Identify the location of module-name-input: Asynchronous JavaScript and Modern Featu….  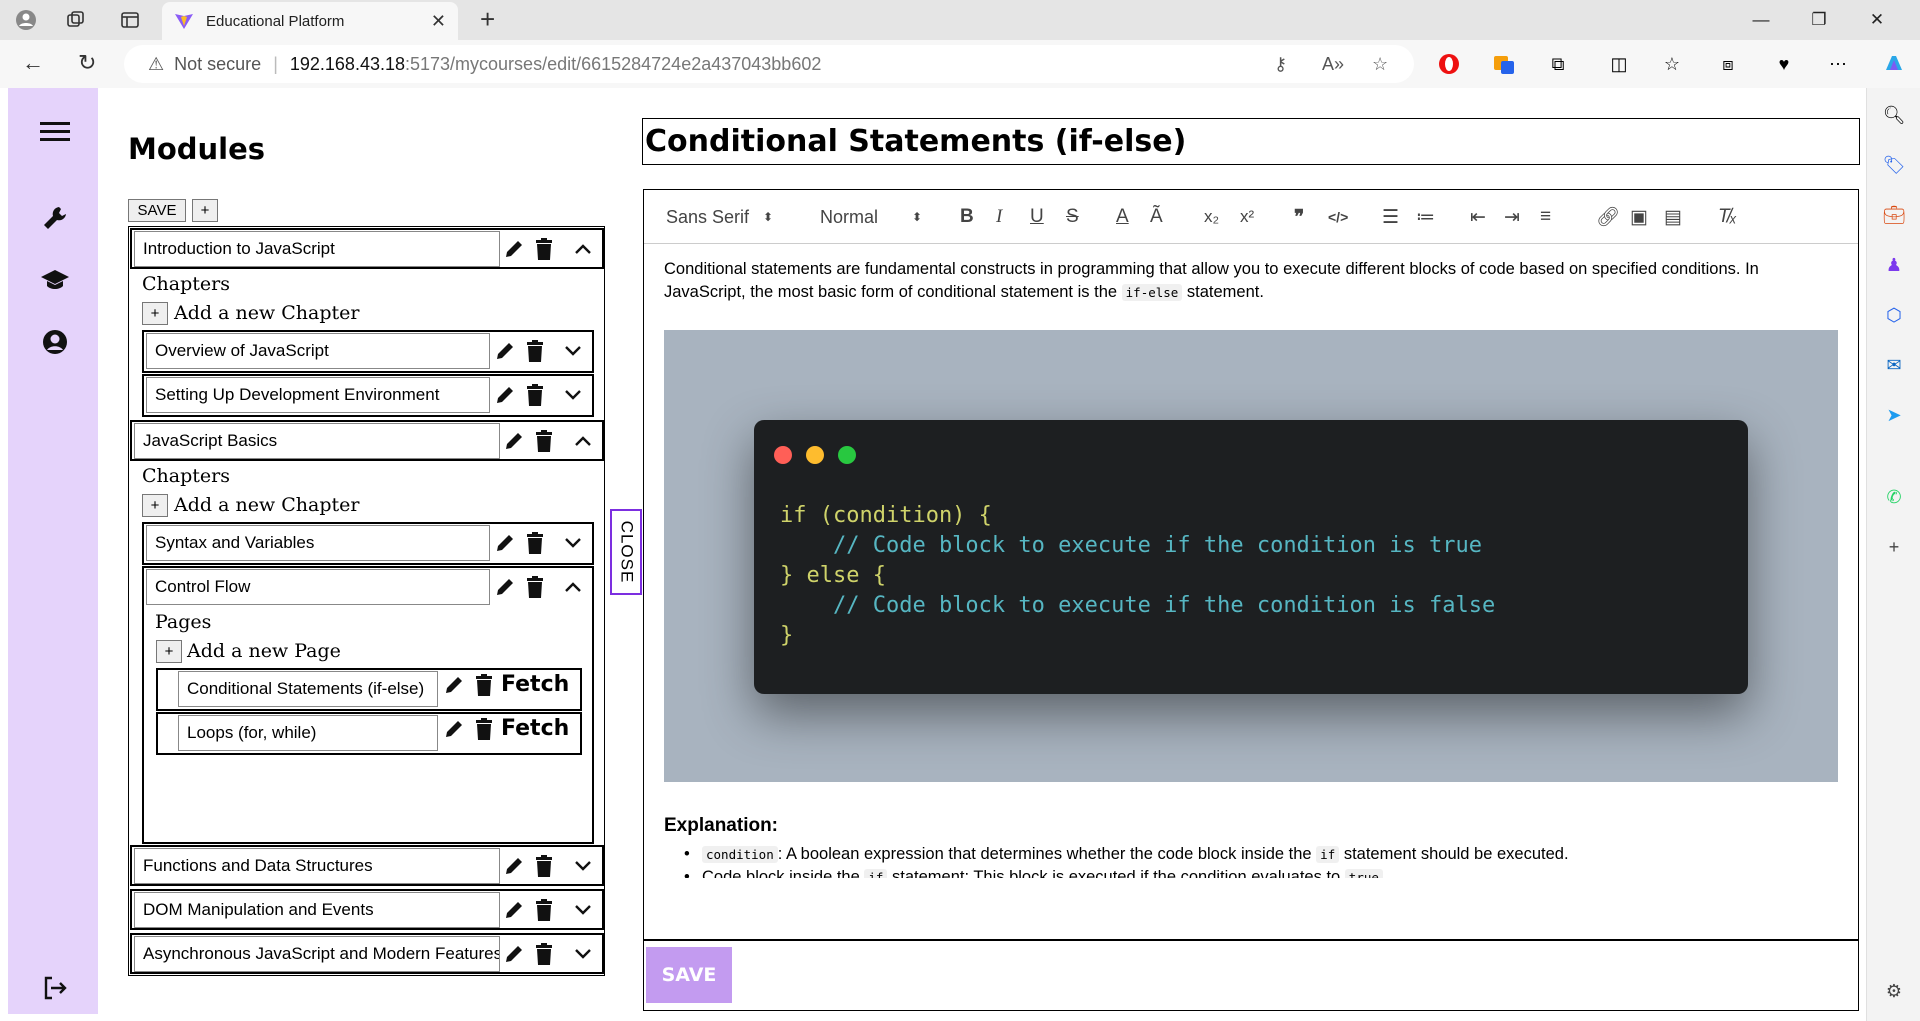
(317, 954).